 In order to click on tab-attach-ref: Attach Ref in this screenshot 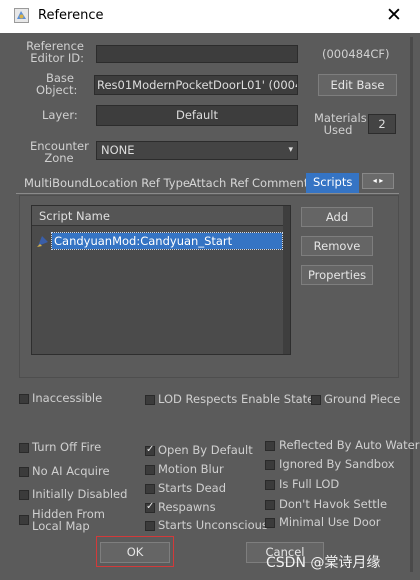, I will do `click(219, 184)`.